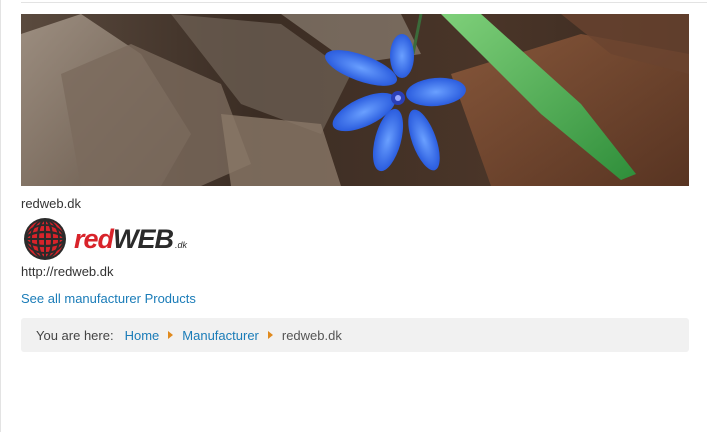 This screenshot has height=432, width=707. Describe the element at coordinates (51, 203) in the screenshot. I see `manufacturer-name: redweb.dk` at that location.